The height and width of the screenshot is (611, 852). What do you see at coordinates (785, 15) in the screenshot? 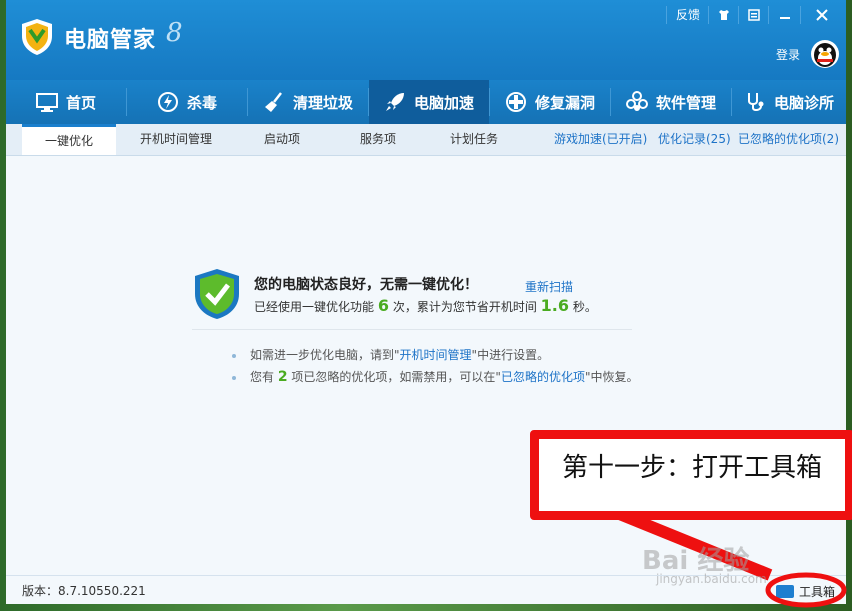
I see `minimize-button` at bounding box center [785, 15].